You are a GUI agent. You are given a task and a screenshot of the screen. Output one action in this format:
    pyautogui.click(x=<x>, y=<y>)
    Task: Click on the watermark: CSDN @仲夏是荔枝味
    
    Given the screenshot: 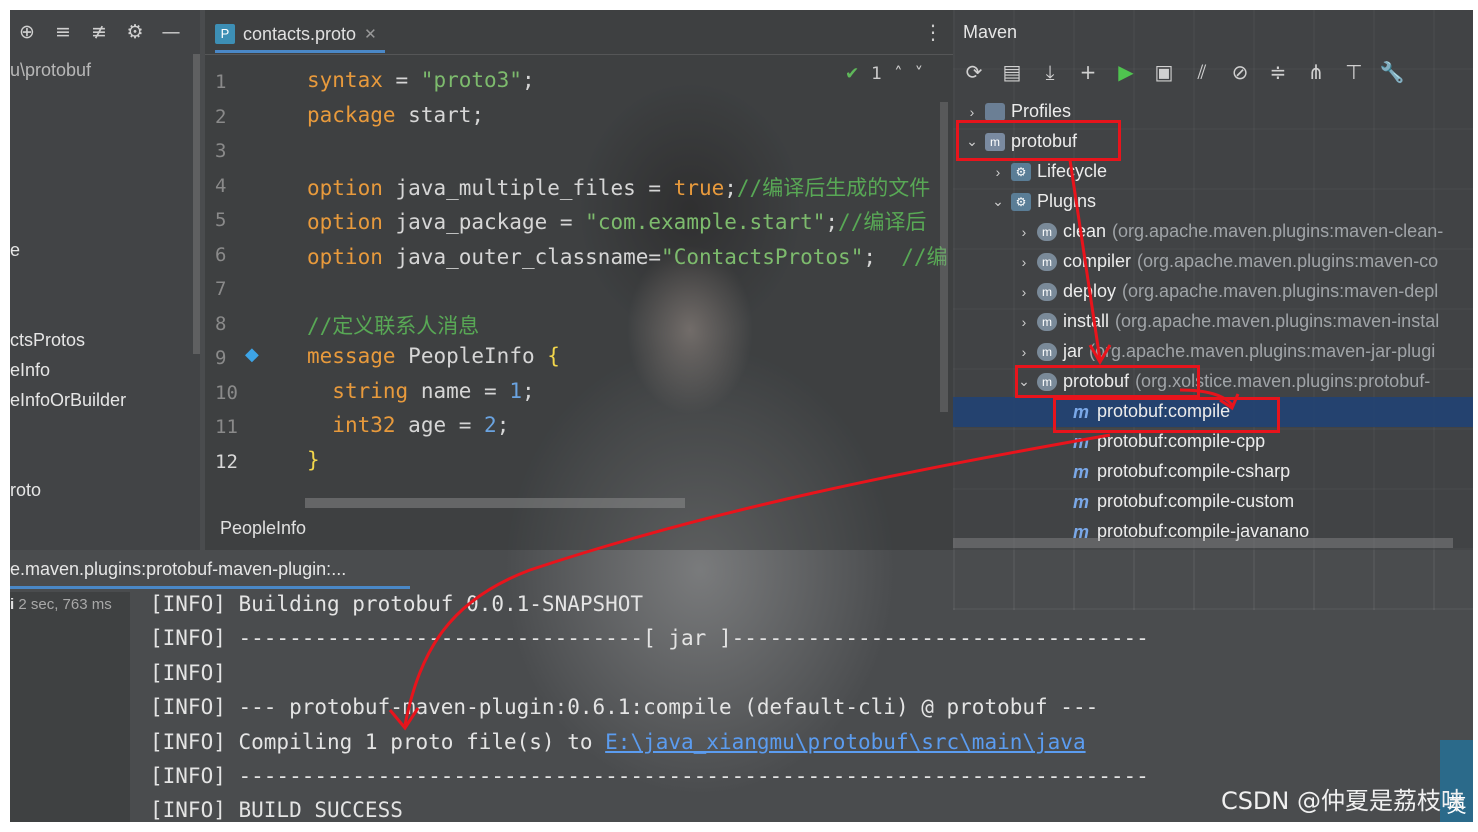 What is the action you would take?
    pyautogui.click(x=1342, y=801)
    